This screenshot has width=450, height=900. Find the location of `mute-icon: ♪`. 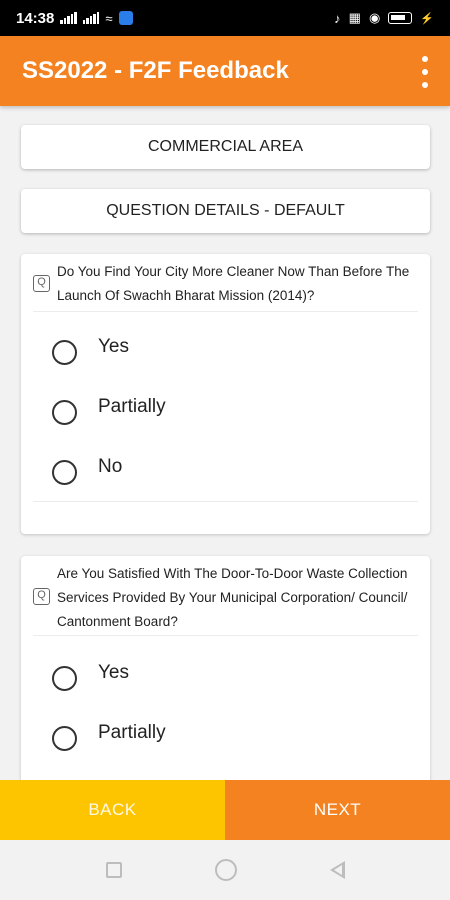

mute-icon: ♪ is located at coordinates (337, 18).